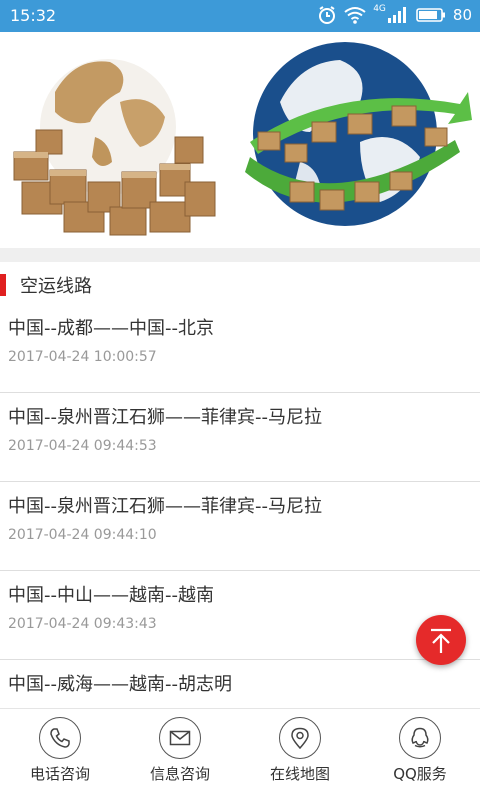  I want to click on status-bar: 15:32 4G 80, so click(240, 16).